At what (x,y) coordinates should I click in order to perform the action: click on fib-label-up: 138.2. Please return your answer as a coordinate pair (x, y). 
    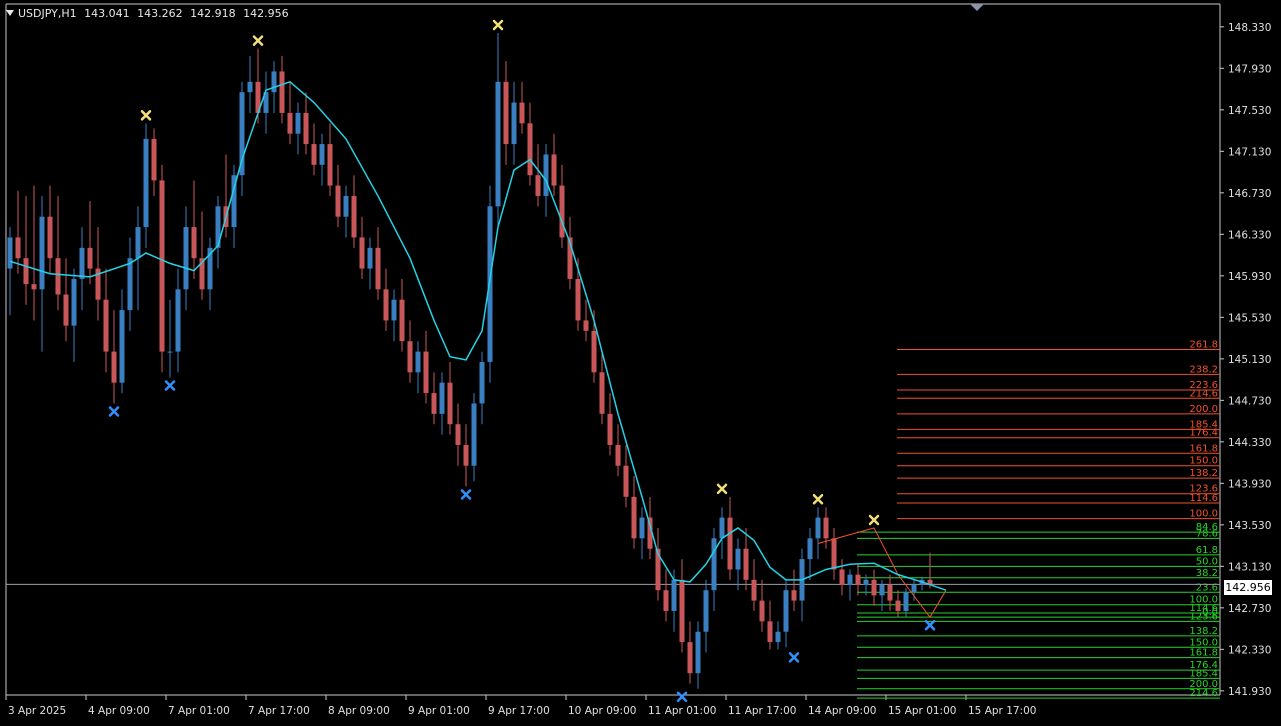
    Looking at the image, I should click on (1203, 473).